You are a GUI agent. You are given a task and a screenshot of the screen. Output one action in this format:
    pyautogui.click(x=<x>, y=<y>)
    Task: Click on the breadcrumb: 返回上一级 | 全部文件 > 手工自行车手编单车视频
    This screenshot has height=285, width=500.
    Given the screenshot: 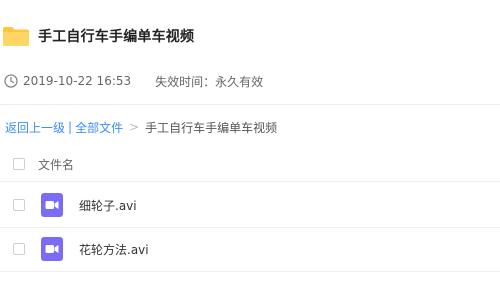 What is the action you would take?
    pyautogui.click(x=141, y=127)
    